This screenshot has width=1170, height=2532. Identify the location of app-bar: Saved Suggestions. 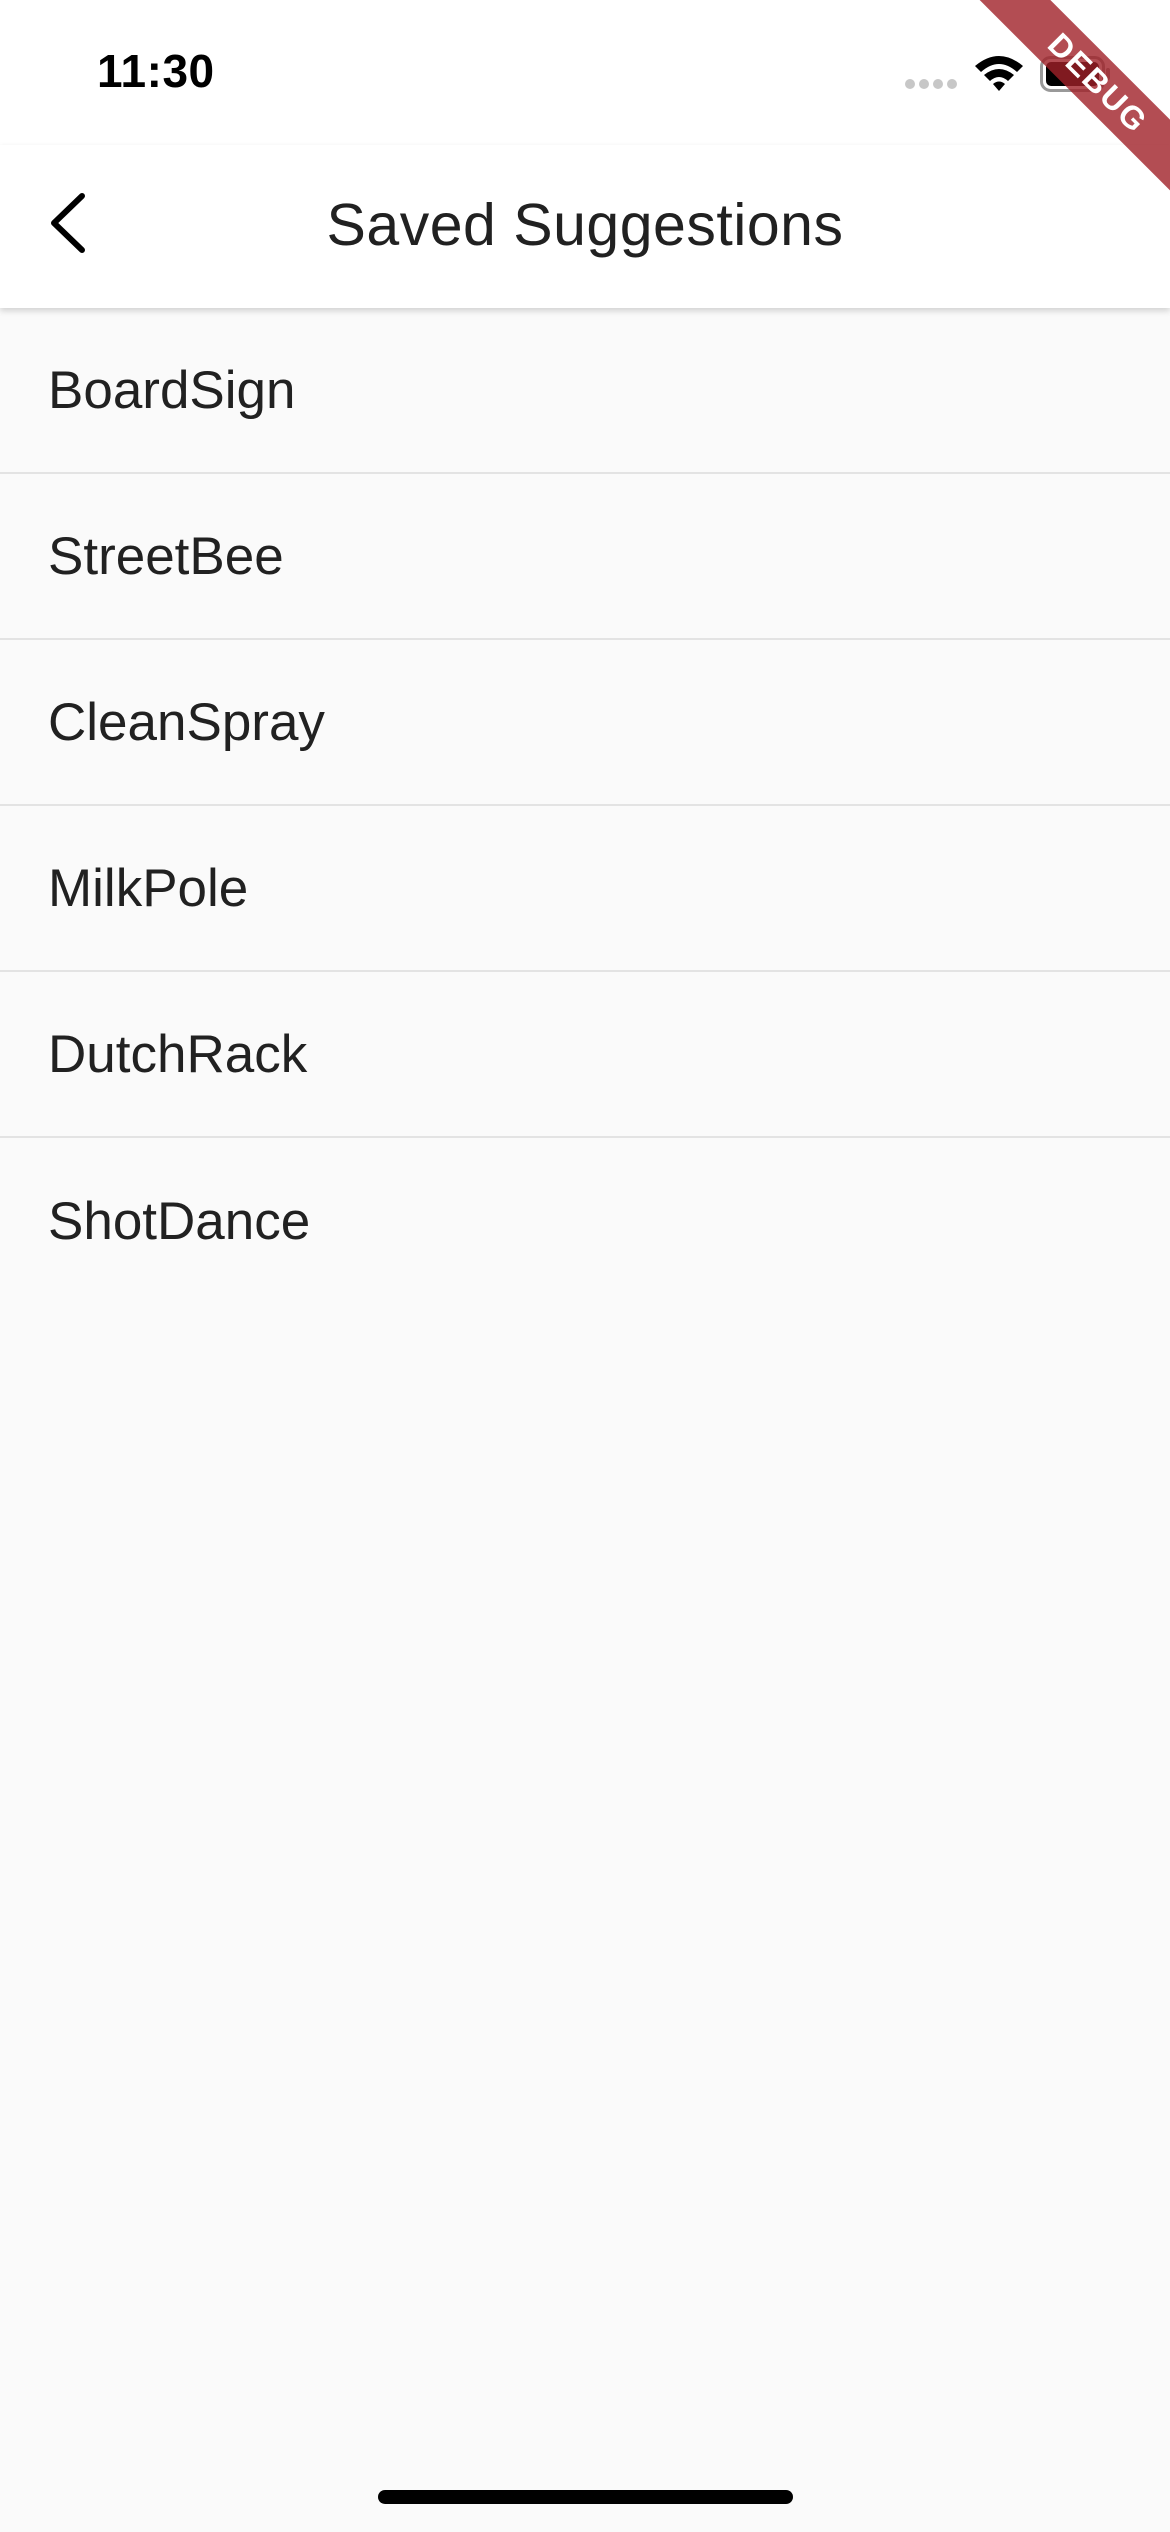
(585, 226).